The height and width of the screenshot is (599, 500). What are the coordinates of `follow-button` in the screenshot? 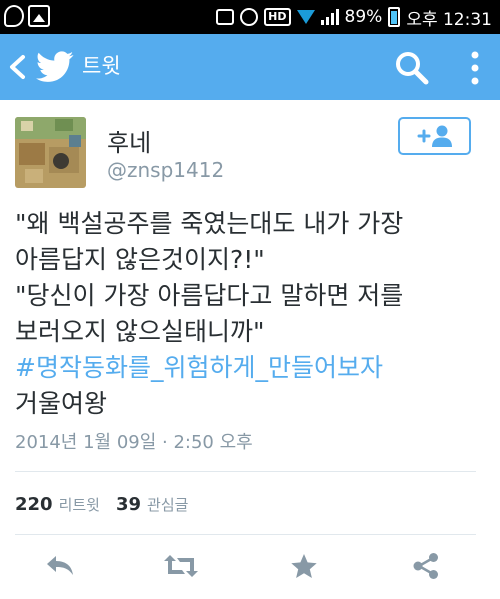 It's located at (434, 136).